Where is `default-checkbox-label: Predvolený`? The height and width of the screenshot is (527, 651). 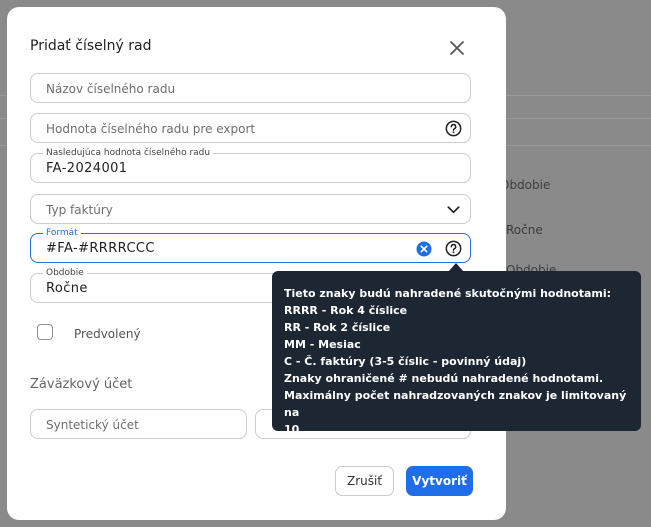 default-checkbox-label: Predvolený is located at coordinates (107, 334).